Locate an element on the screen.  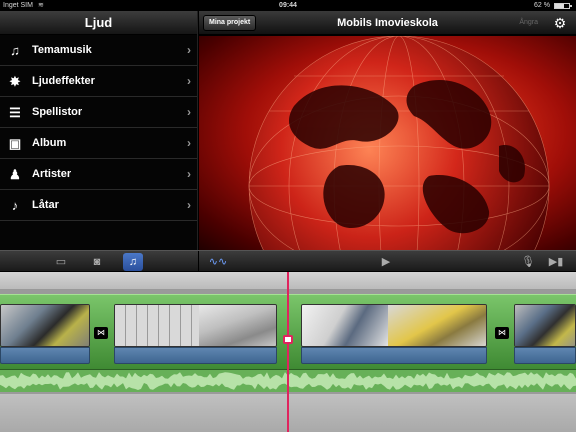
status-bar: Inget SIM ≋ 09:44 62 % is located at coordinates (288, 5).